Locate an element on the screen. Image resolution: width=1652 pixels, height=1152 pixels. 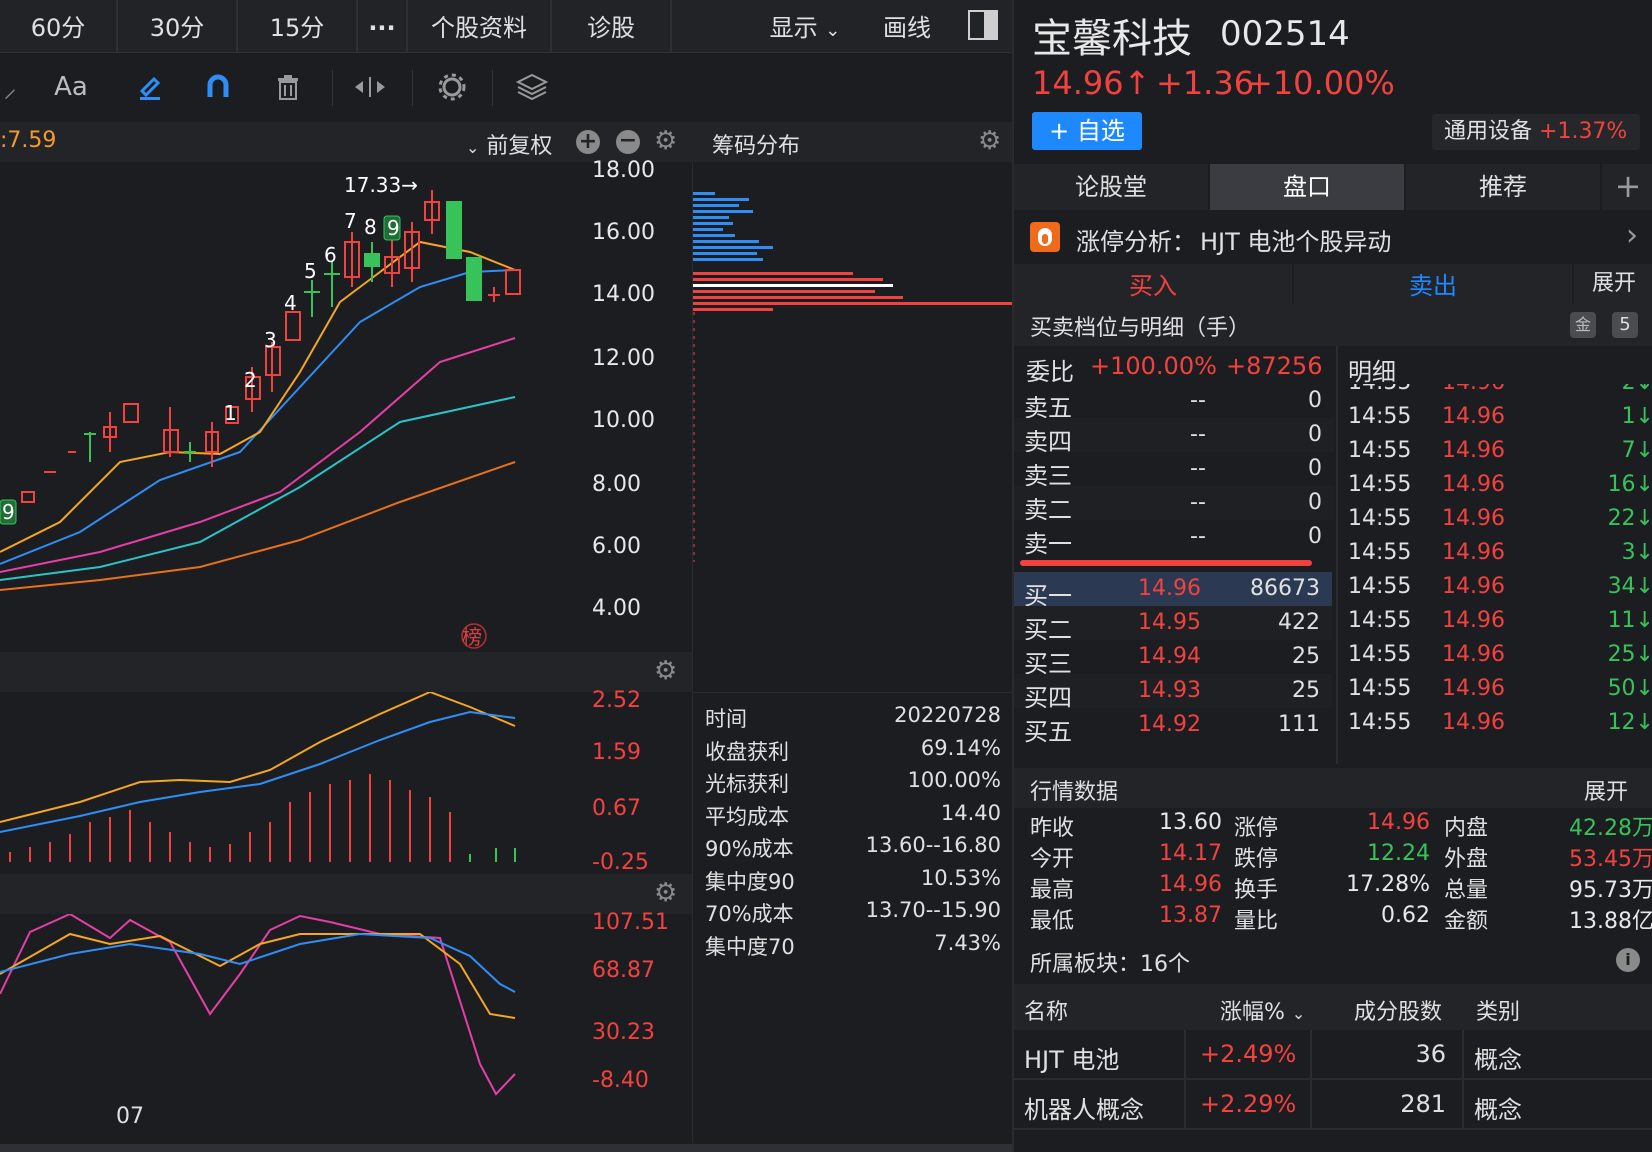
kdj-svg is located at coordinates (258, 1004).